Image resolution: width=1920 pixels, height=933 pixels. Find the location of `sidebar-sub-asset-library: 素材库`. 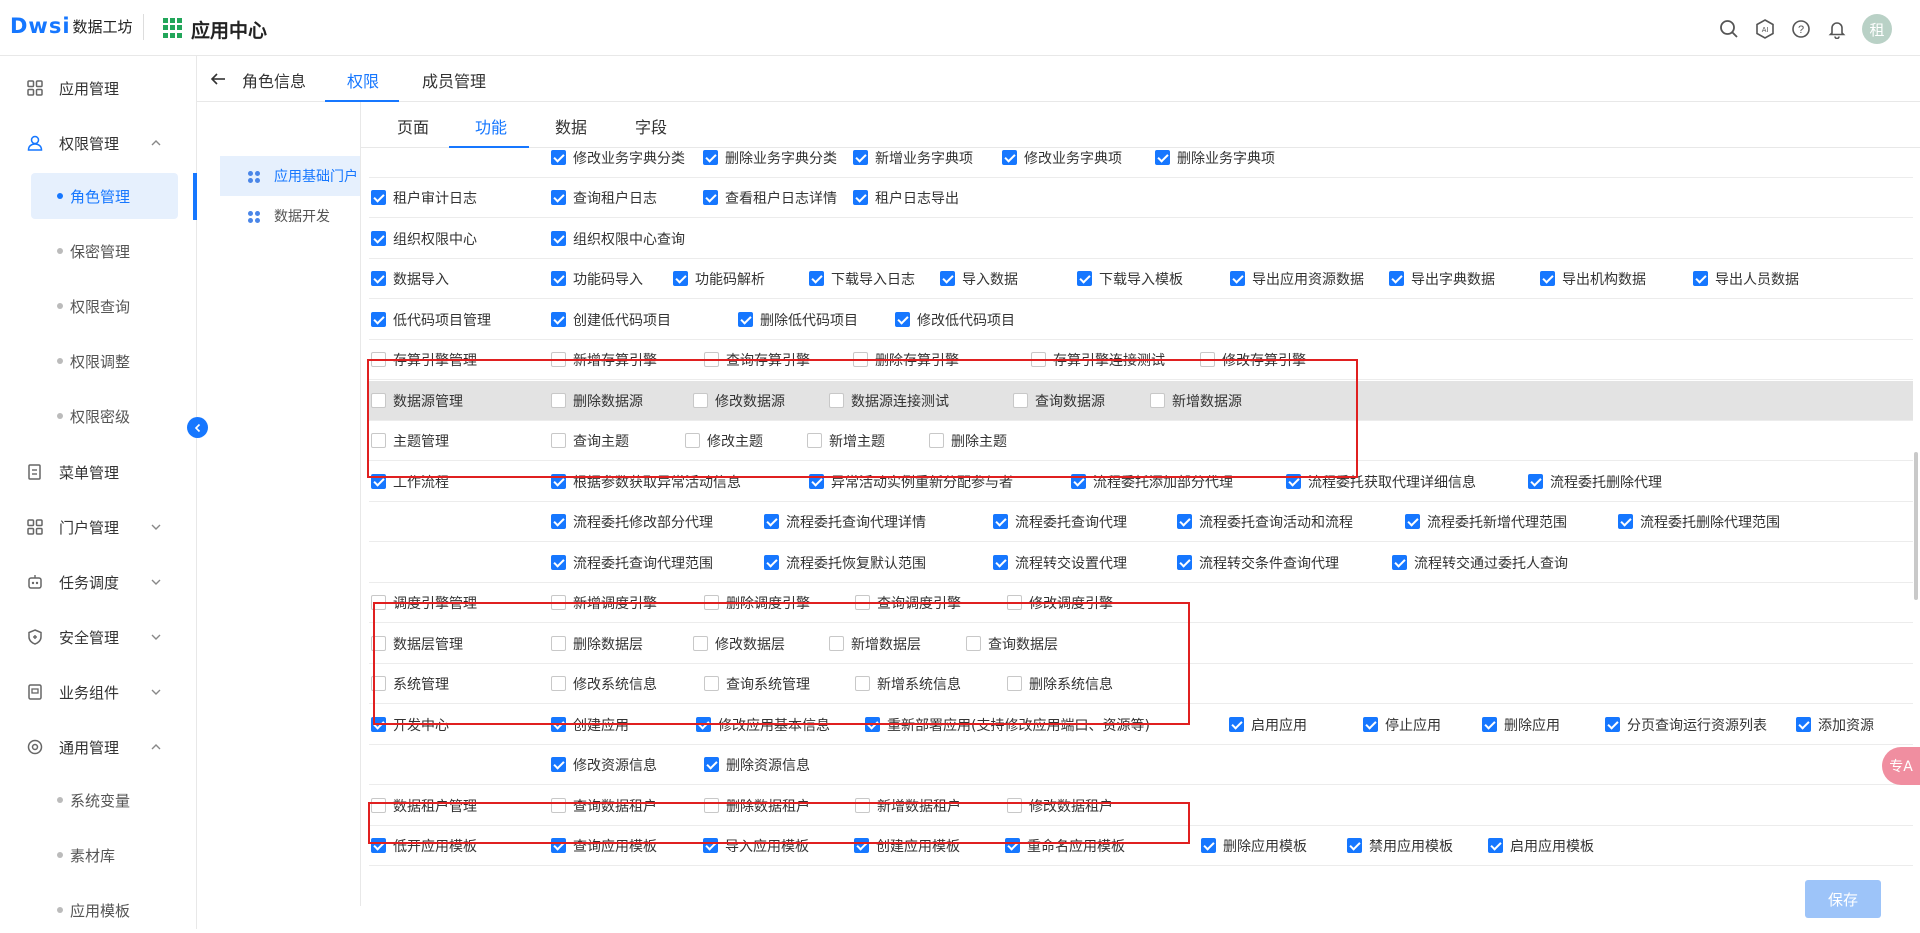

sidebar-sub-asset-library: 素材库 is located at coordinates (104, 855).